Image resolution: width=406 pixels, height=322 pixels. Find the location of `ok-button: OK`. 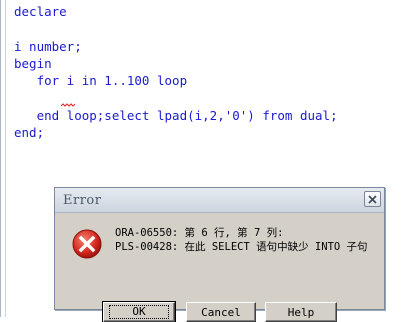

ok-button: OK is located at coordinates (139, 311).